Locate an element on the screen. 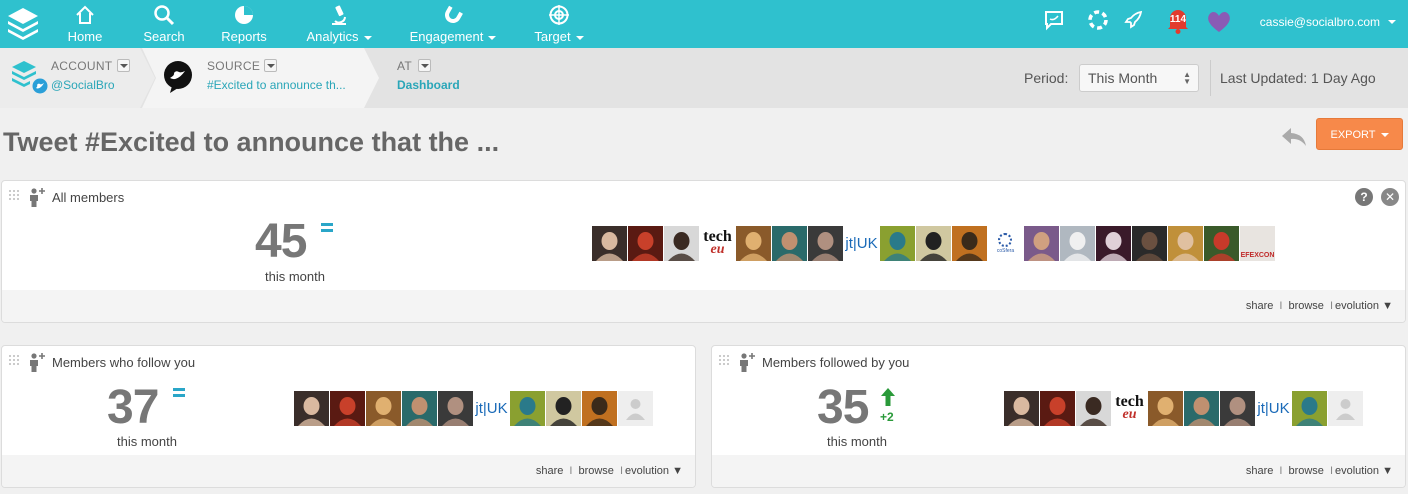 The image size is (1408, 494). crumb-at-dropdown is located at coordinates (424, 65).